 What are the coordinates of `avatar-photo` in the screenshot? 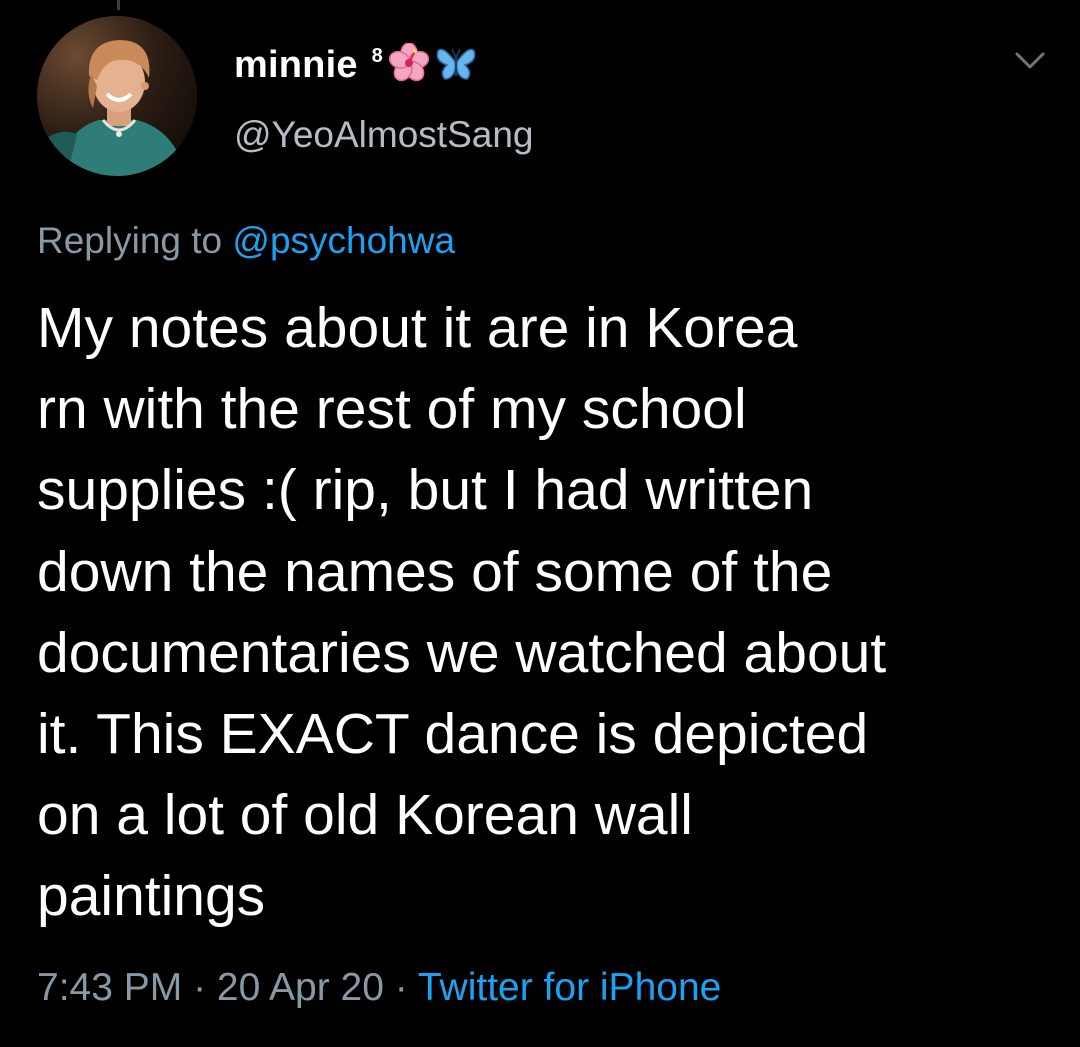 It's located at (117, 96).